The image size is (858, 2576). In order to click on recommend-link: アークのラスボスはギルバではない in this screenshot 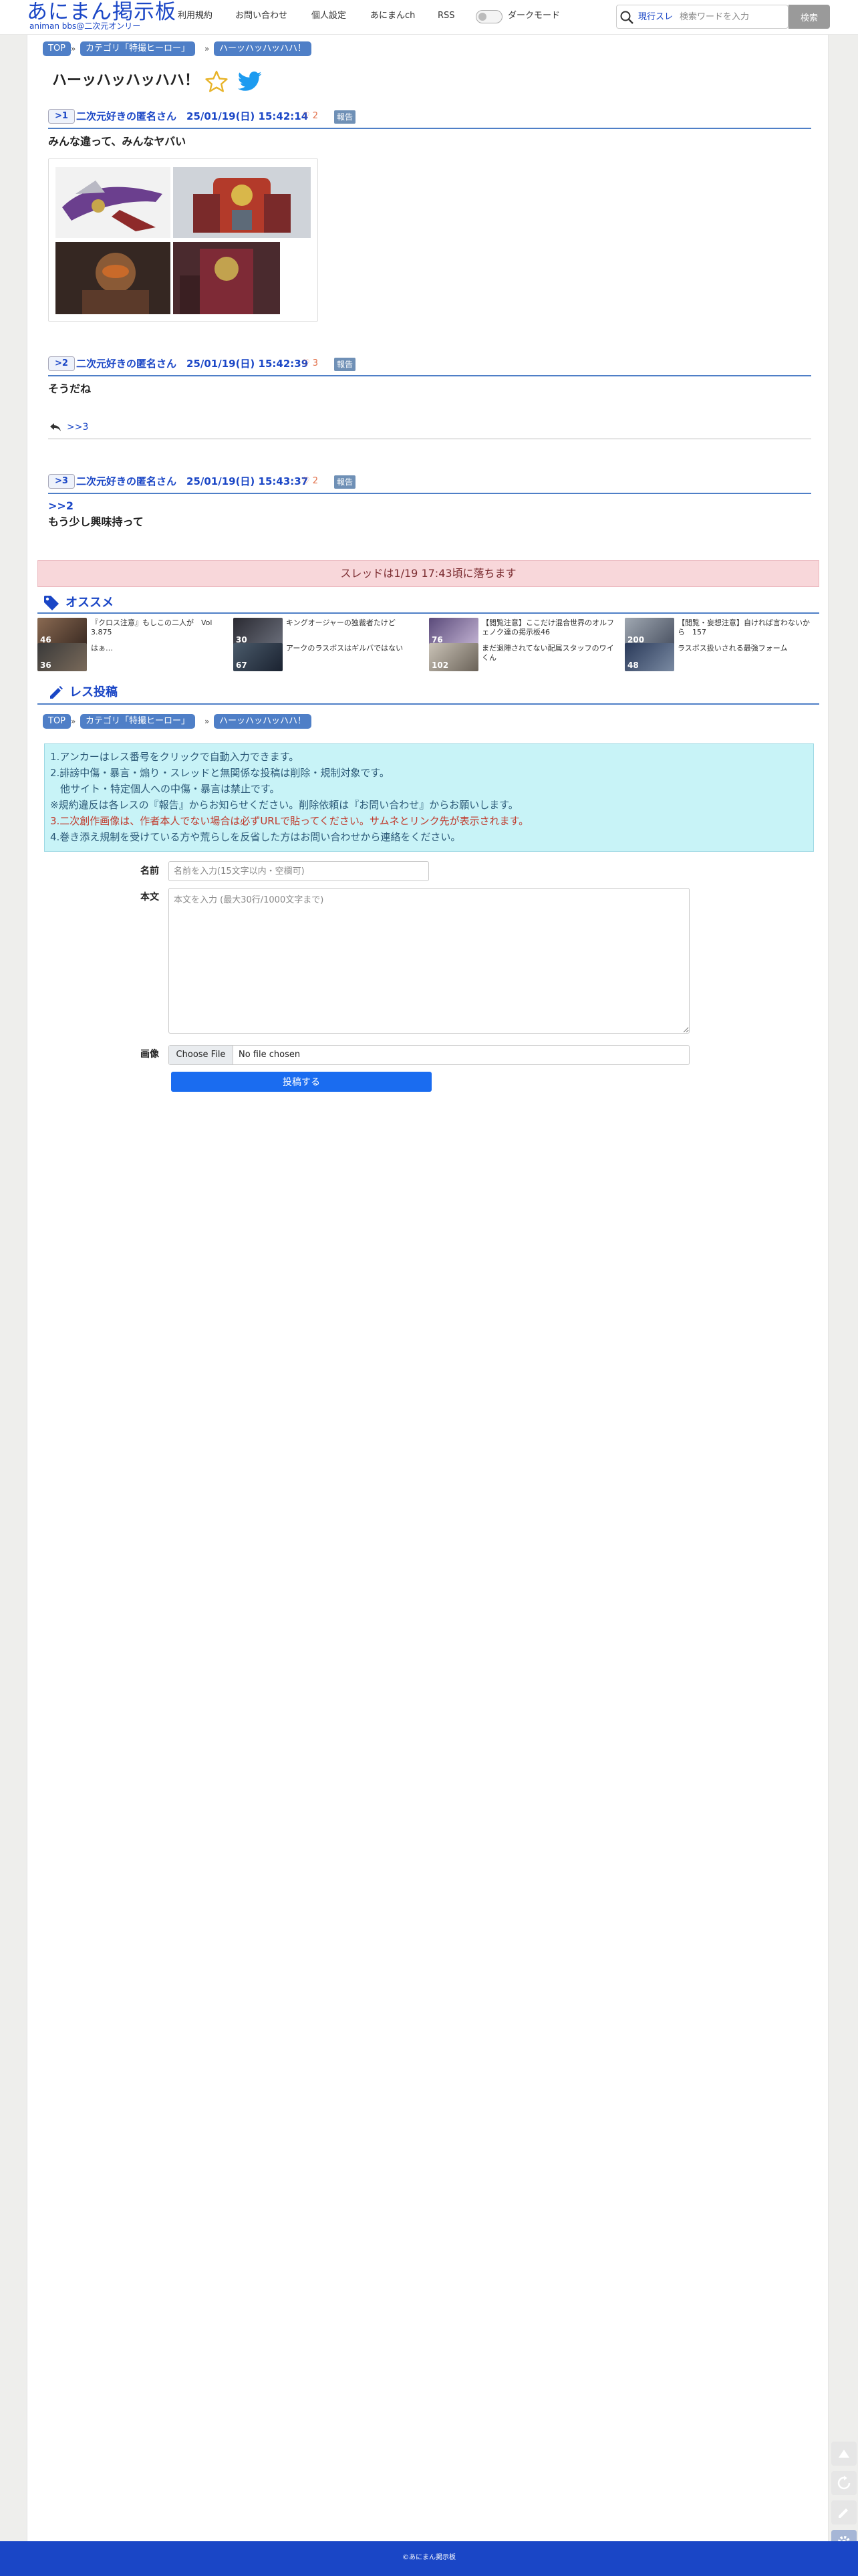, I will do `click(353, 648)`.